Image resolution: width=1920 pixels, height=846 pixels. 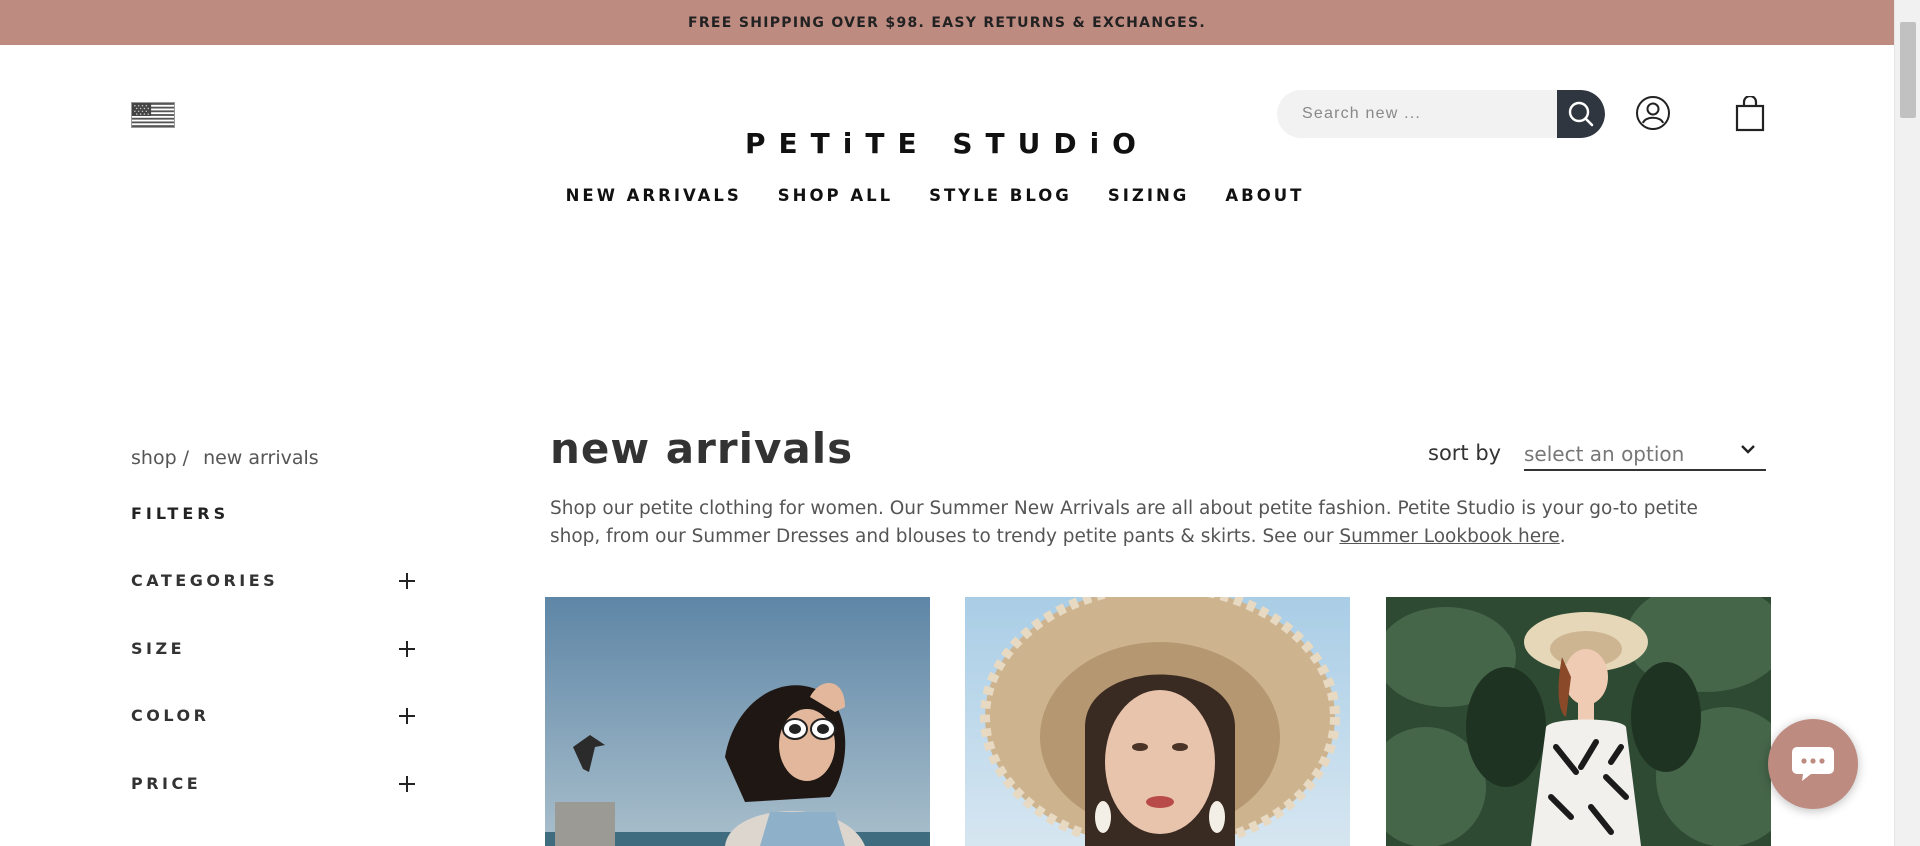 I want to click on user-icon, so click(x=1653, y=113).